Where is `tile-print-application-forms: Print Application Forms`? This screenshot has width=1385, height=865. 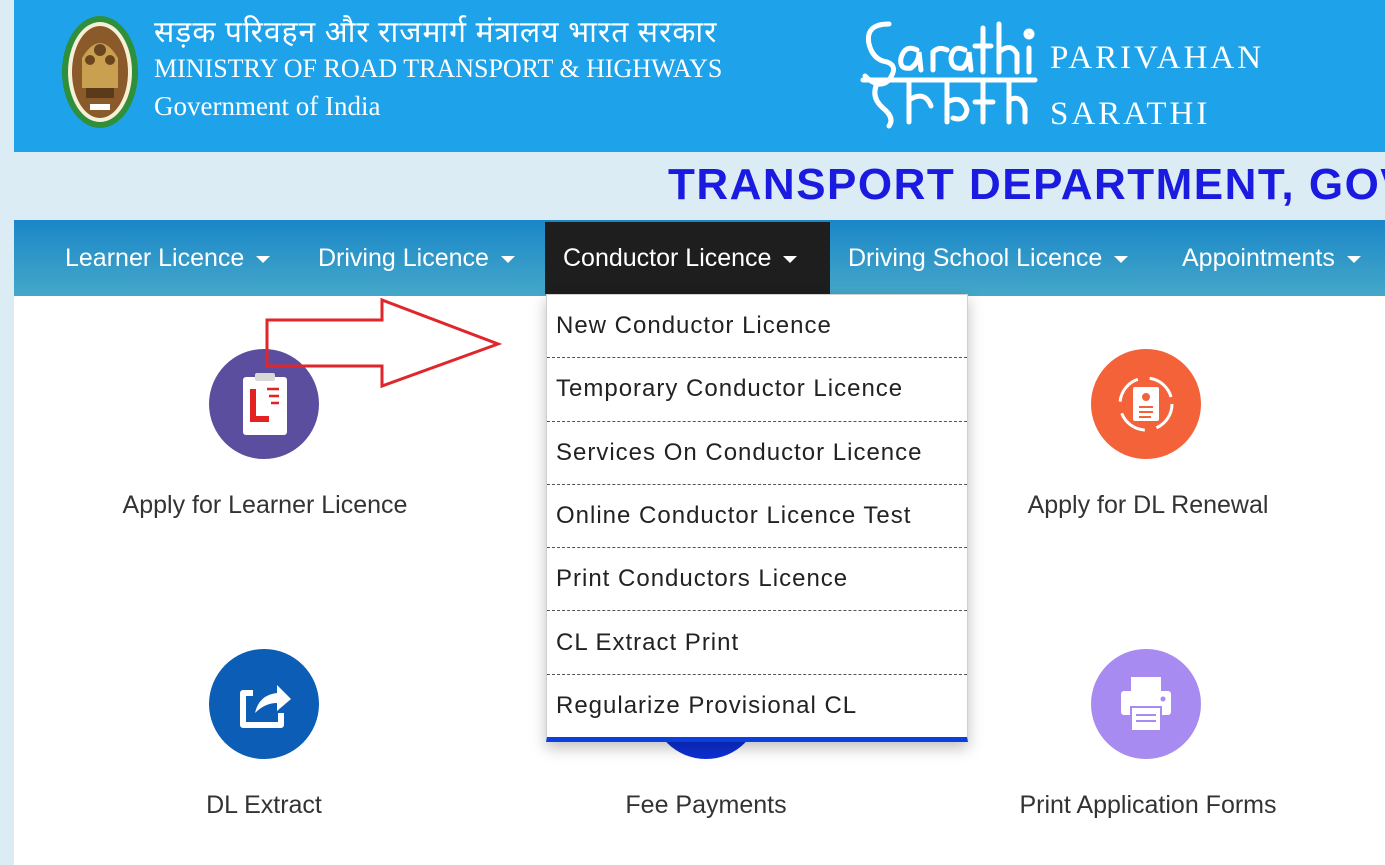 tile-print-application-forms: Print Application Forms is located at coordinates (1148, 805).